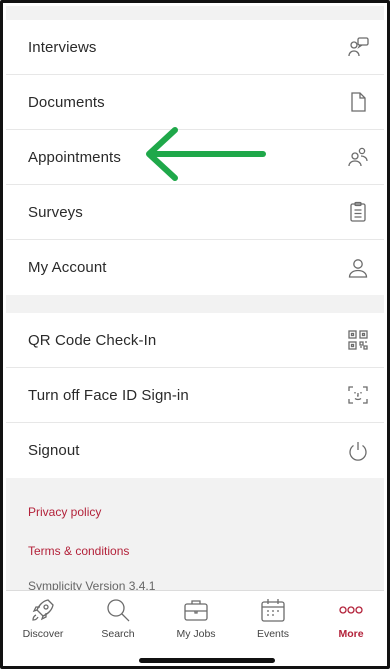 The width and height of the screenshot is (390, 669). Describe the element at coordinates (92, 340) in the screenshot. I see `menu-item-label: QR Code Check-In` at that location.